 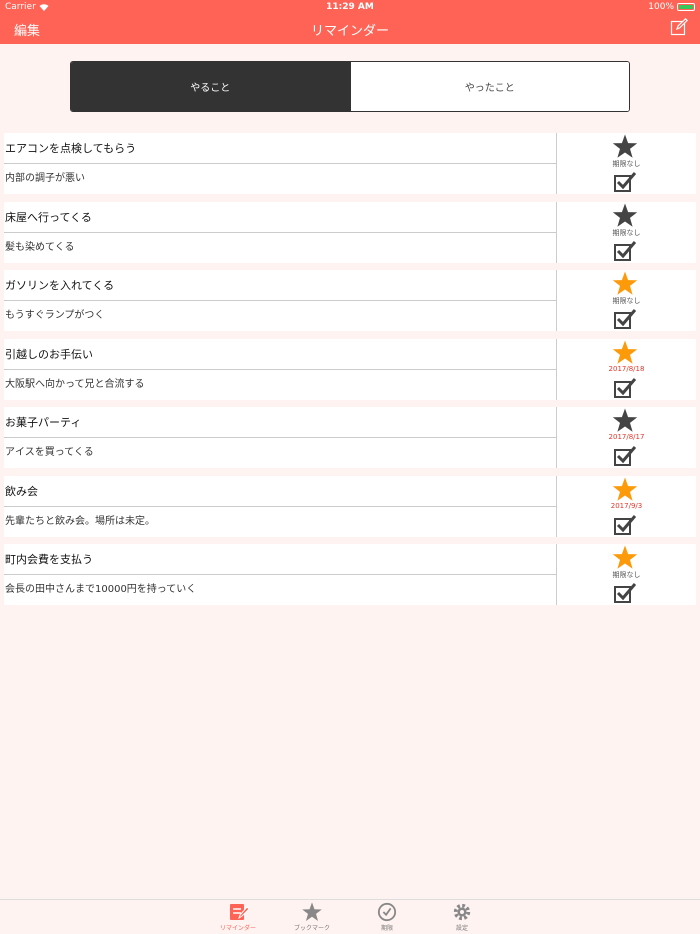 What do you see at coordinates (280, 354) in the screenshot?
I see `list-item-title: 引越しのお手伝い` at bounding box center [280, 354].